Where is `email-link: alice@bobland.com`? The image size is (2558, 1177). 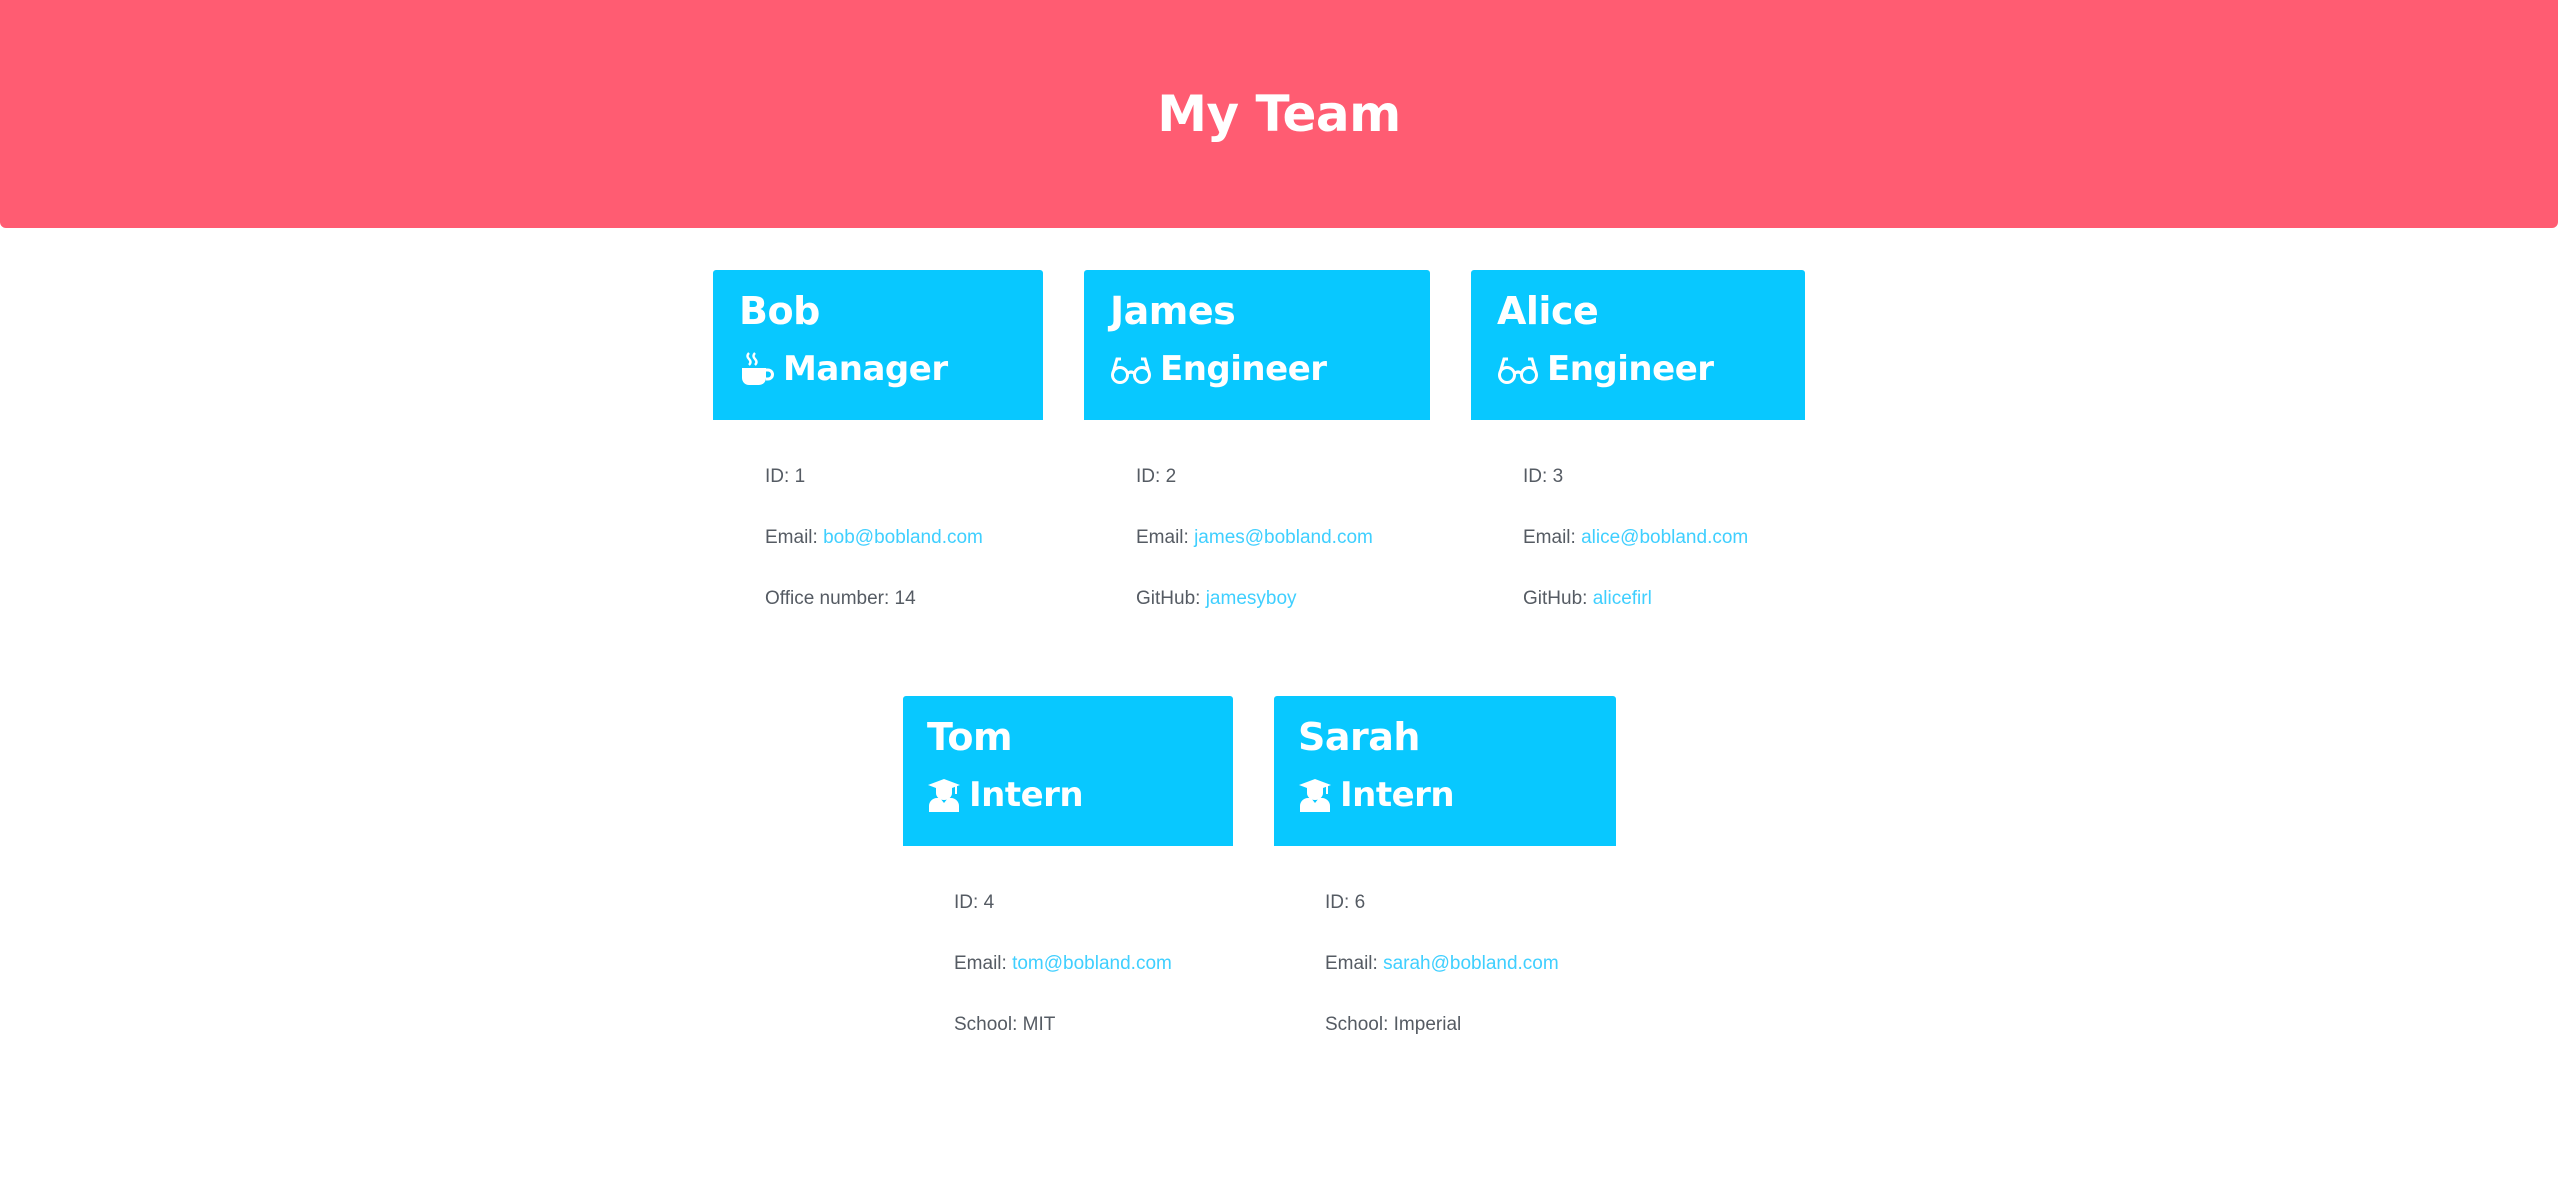
email-link: alice@bobland.com is located at coordinates (1664, 537).